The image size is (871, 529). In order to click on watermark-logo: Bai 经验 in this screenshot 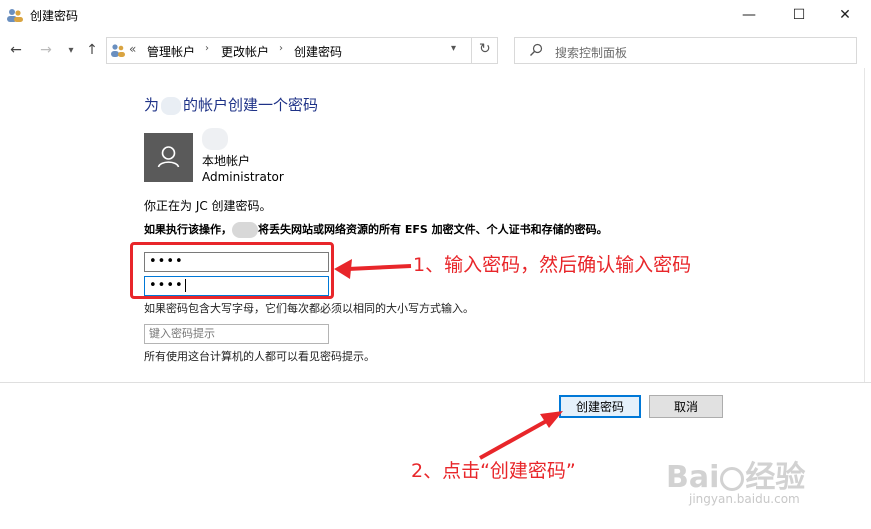, I will do `click(736, 477)`.